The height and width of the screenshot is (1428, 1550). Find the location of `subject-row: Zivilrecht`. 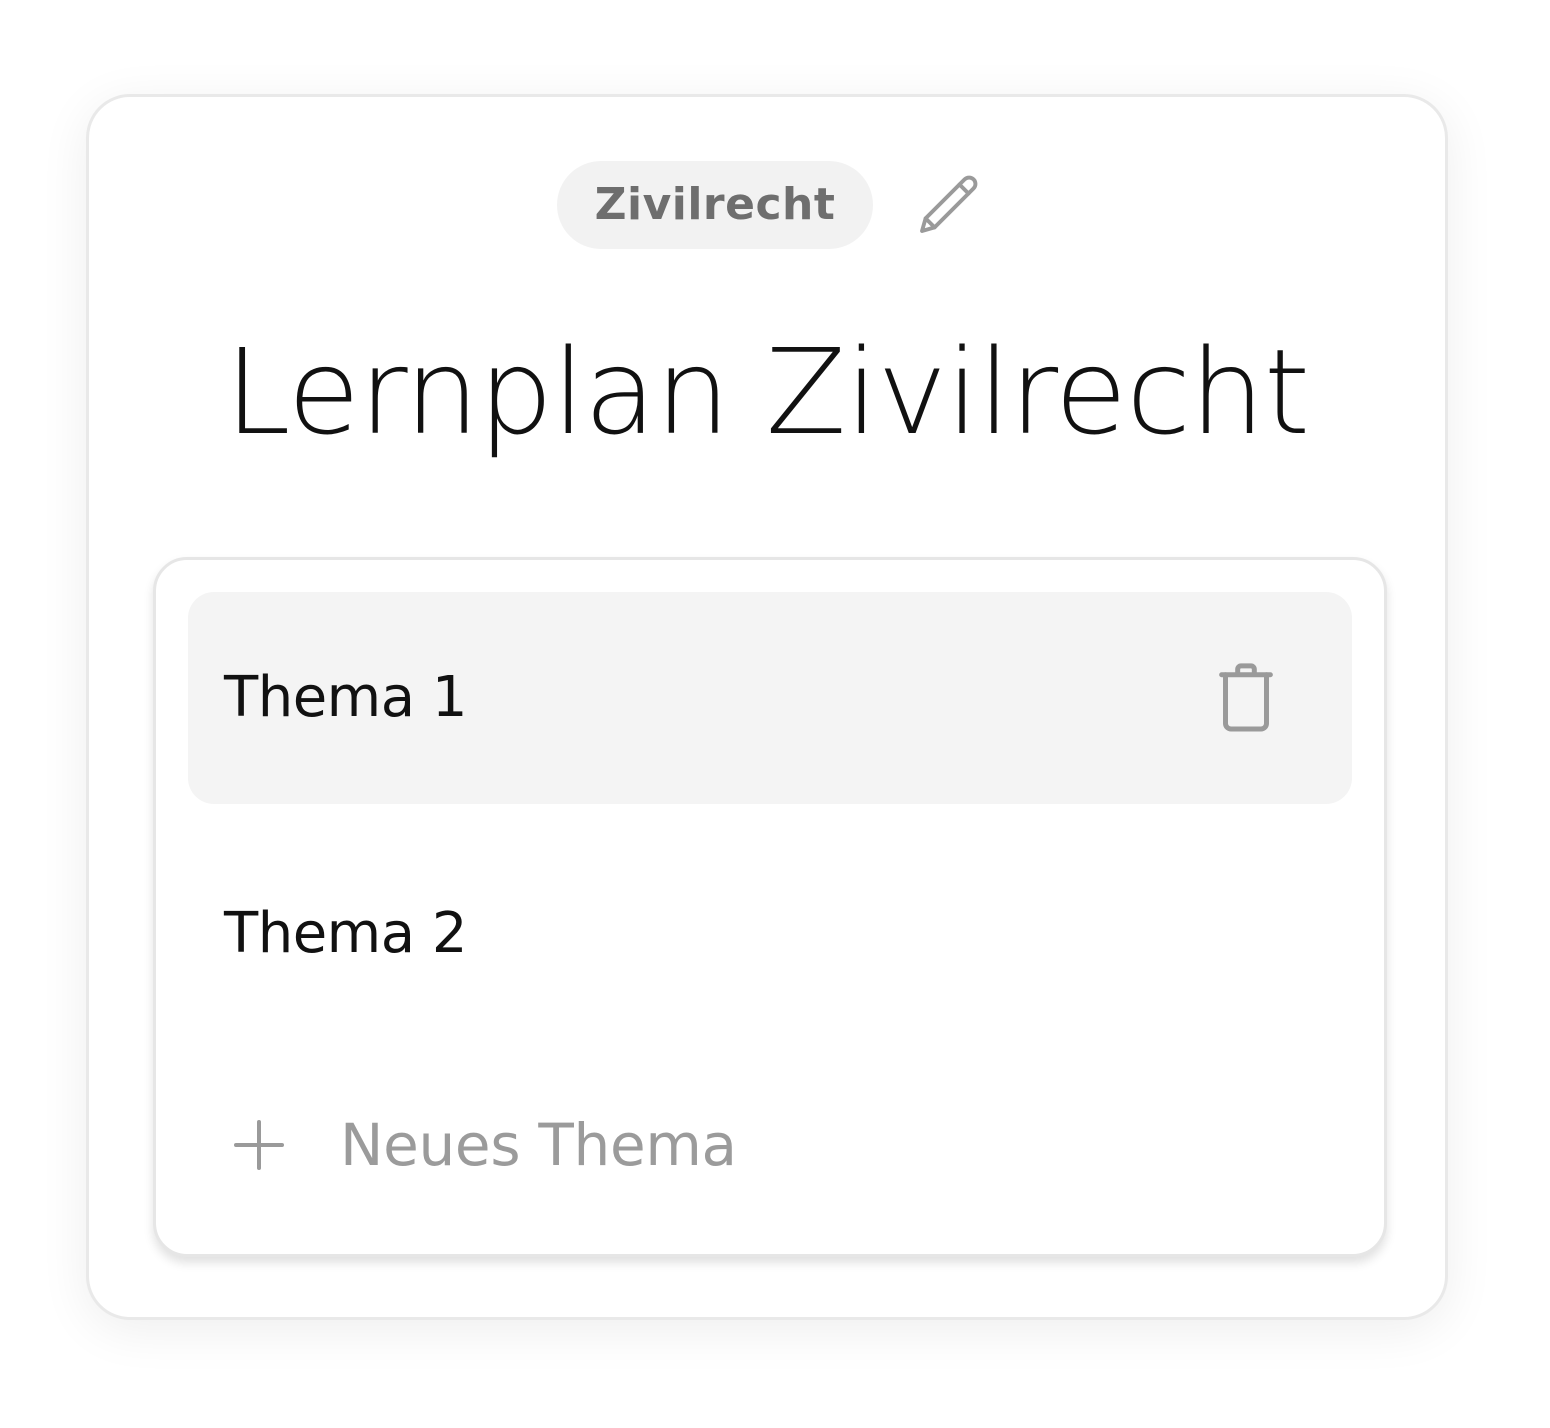

subject-row: Zivilrecht is located at coordinates (767, 206).